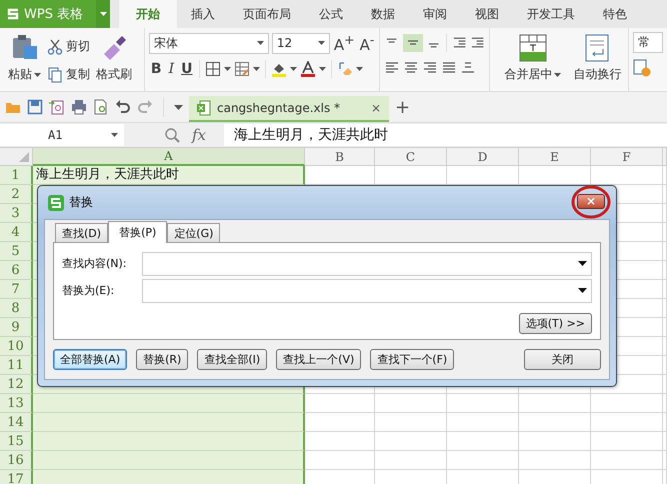 This screenshot has height=484, width=667. I want to click on currency-icon, so click(642, 68).